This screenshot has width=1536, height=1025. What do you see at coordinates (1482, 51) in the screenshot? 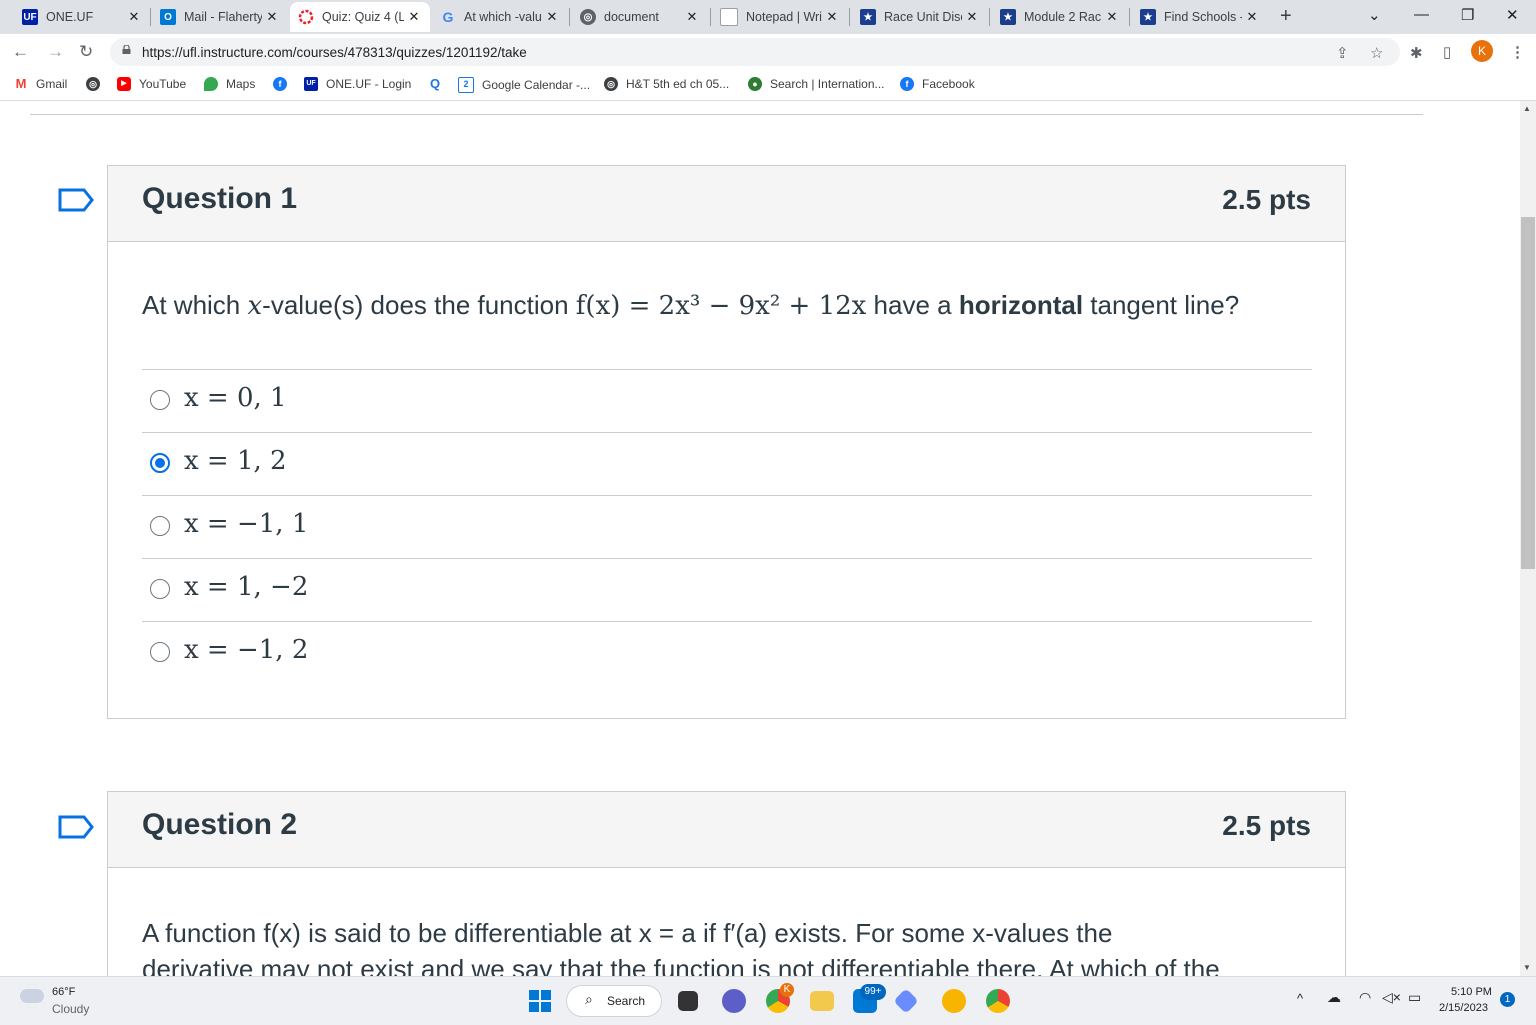
I see `profile-avatar: K` at bounding box center [1482, 51].